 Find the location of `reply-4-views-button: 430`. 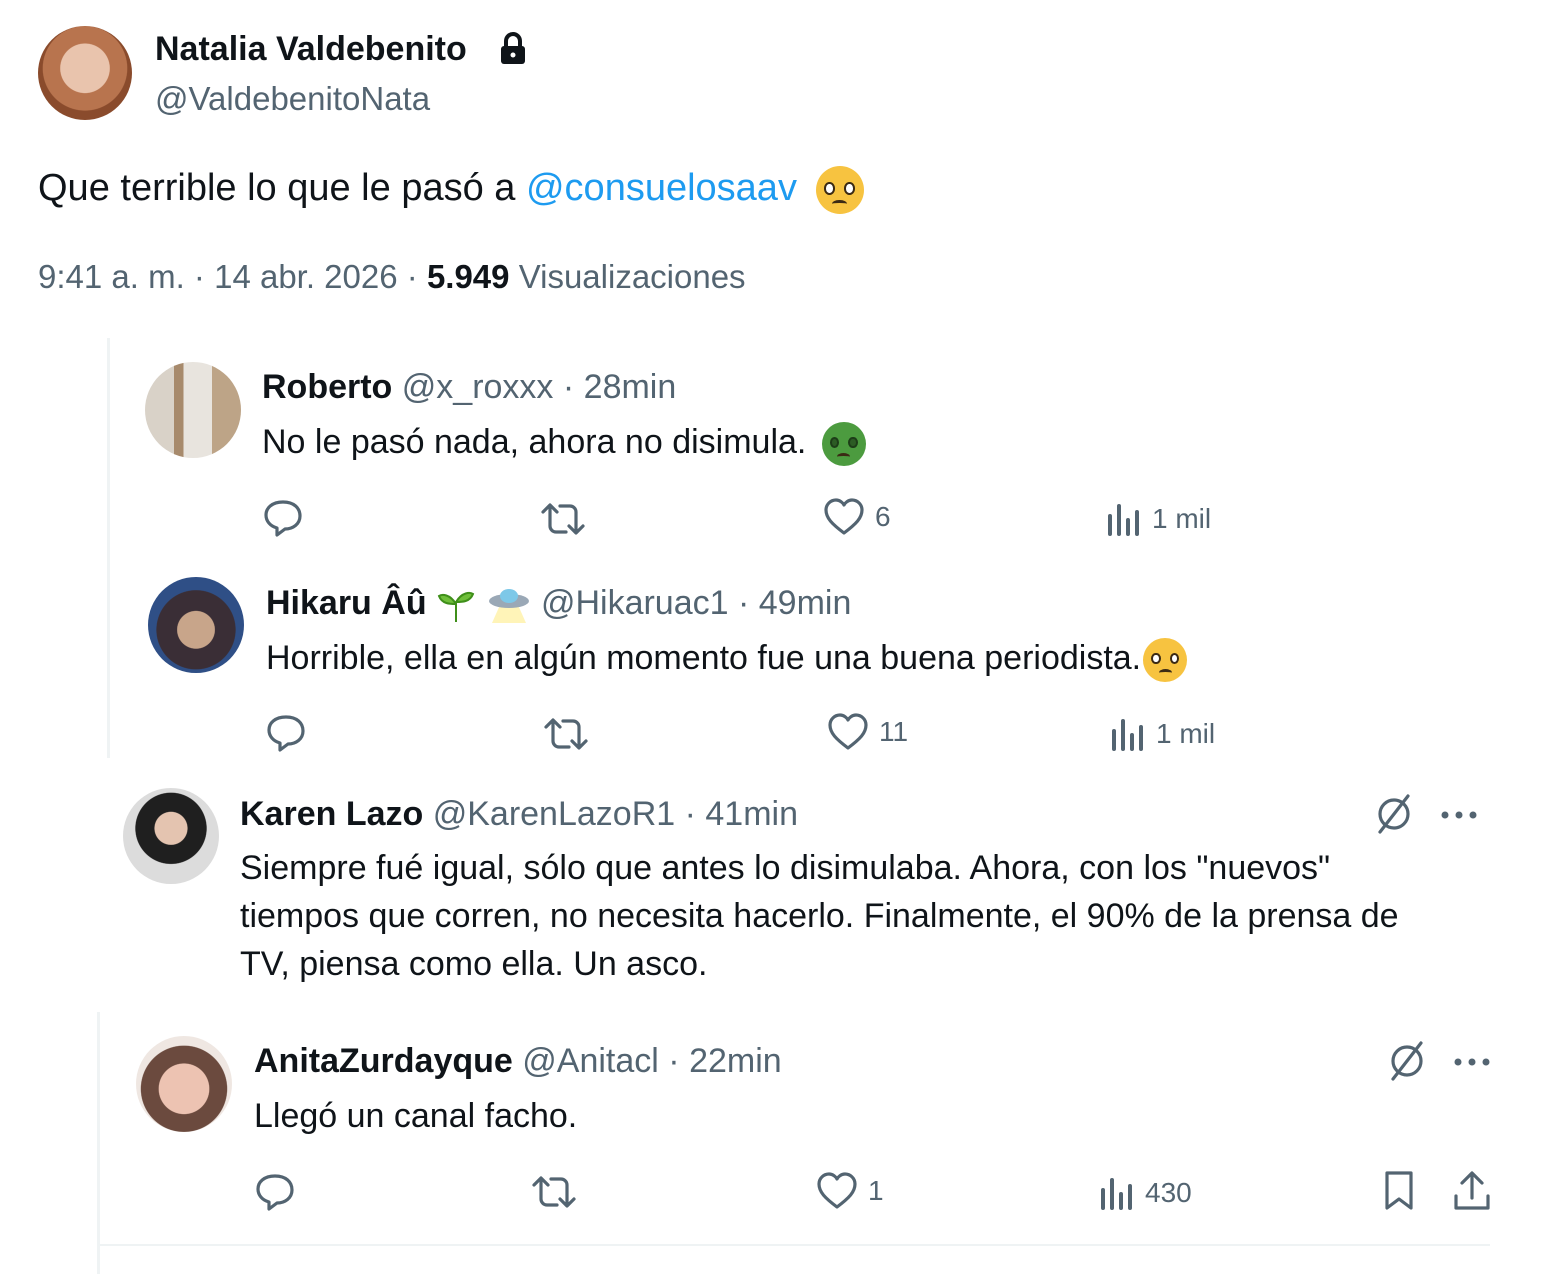

reply-4-views-button: 430 is located at coordinates (1145, 1193).